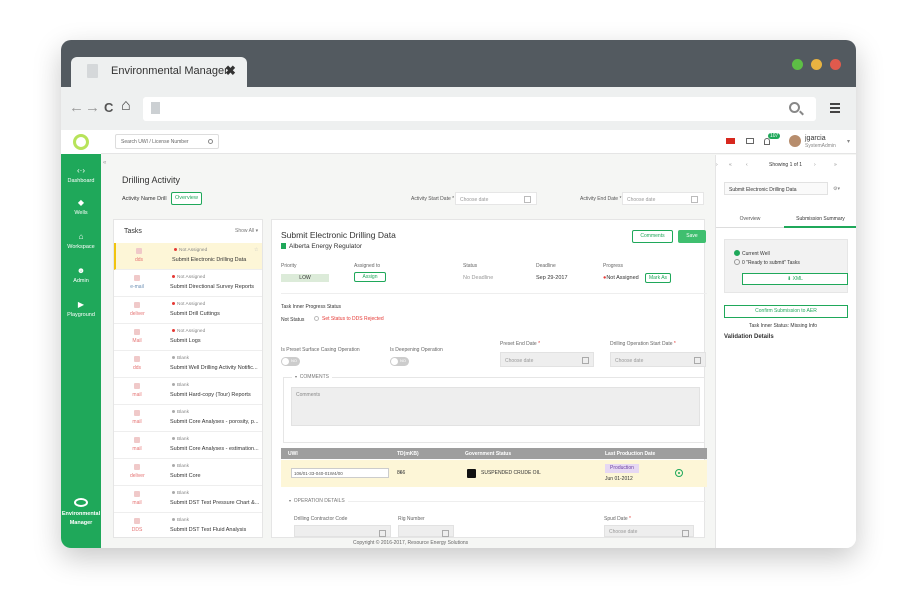 The image size is (914, 613). Describe the element at coordinates (188, 526) in the screenshot. I see `task-item: DDS Blank Submit DST Test Fluid Analysis` at that location.